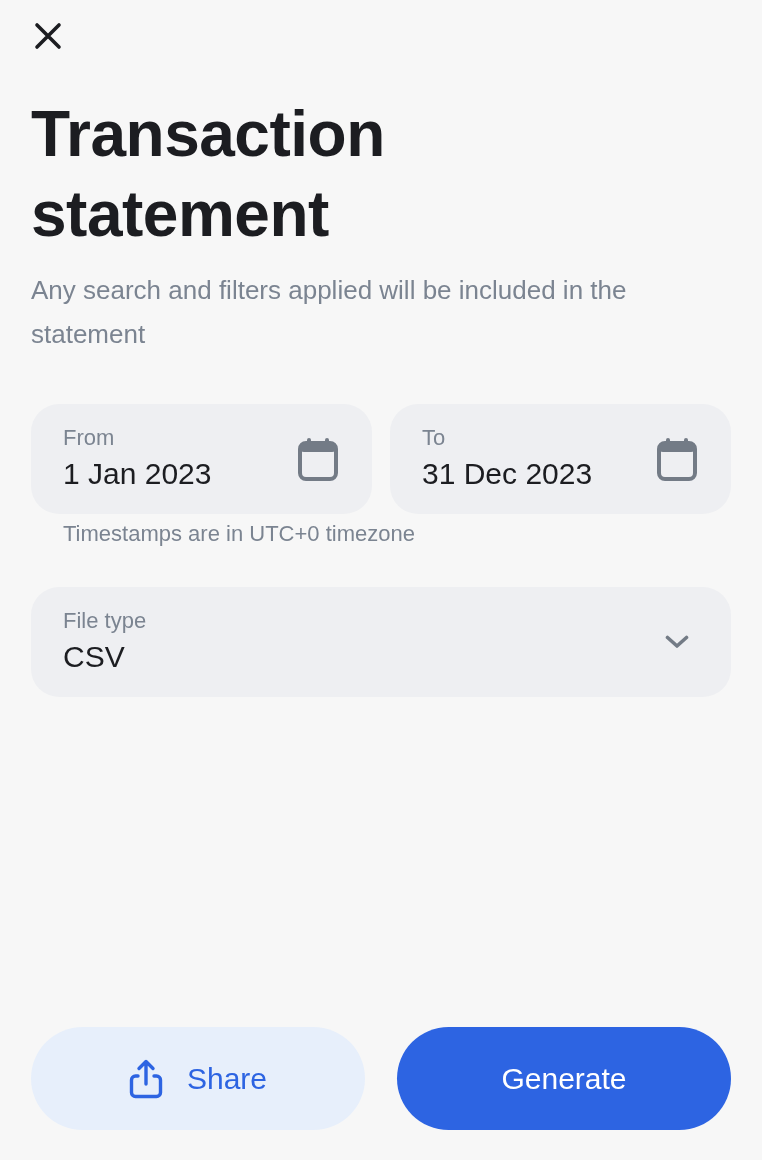 The height and width of the screenshot is (1160, 762). Describe the element at coordinates (198, 1078) in the screenshot. I see `share-button: Share` at that location.